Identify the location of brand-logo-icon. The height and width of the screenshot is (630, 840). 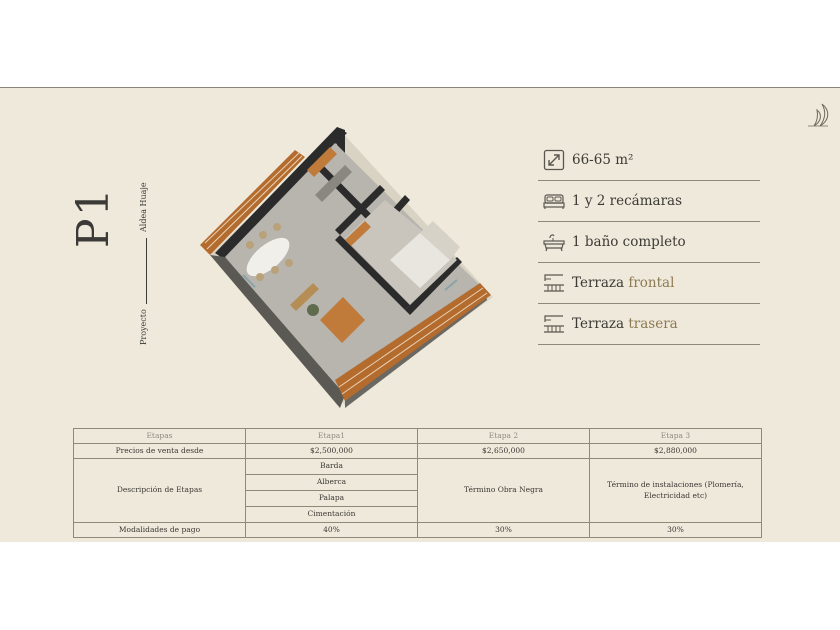
(818, 115).